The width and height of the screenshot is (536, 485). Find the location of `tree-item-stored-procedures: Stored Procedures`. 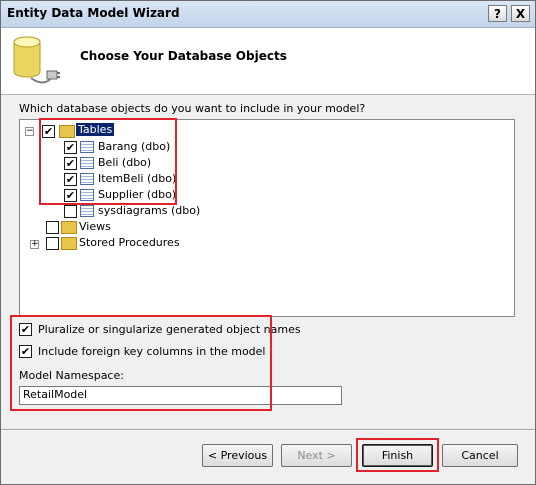

tree-item-stored-procedures: Stored Procedures is located at coordinates (129, 242).